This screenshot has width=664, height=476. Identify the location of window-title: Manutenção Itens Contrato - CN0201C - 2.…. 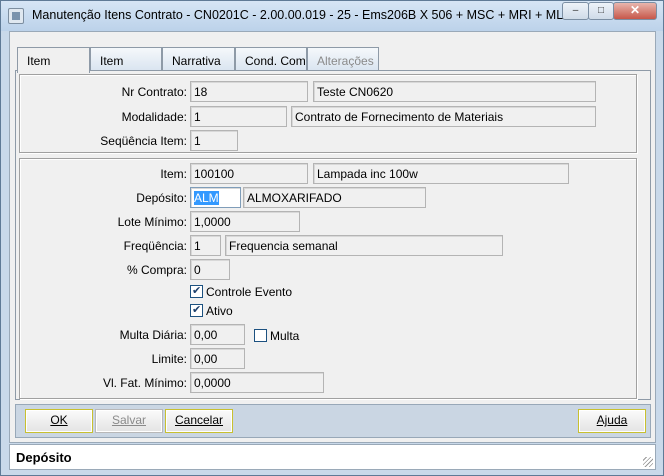
(308, 15).